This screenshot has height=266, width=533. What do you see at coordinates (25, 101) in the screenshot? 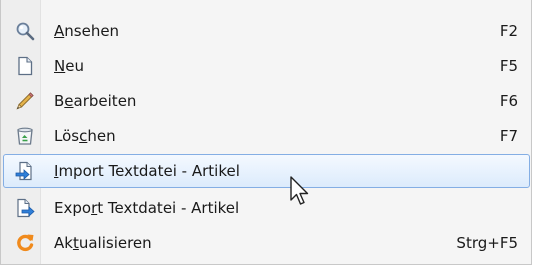
I see `pencil-icon` at bounding box center [25, 101].